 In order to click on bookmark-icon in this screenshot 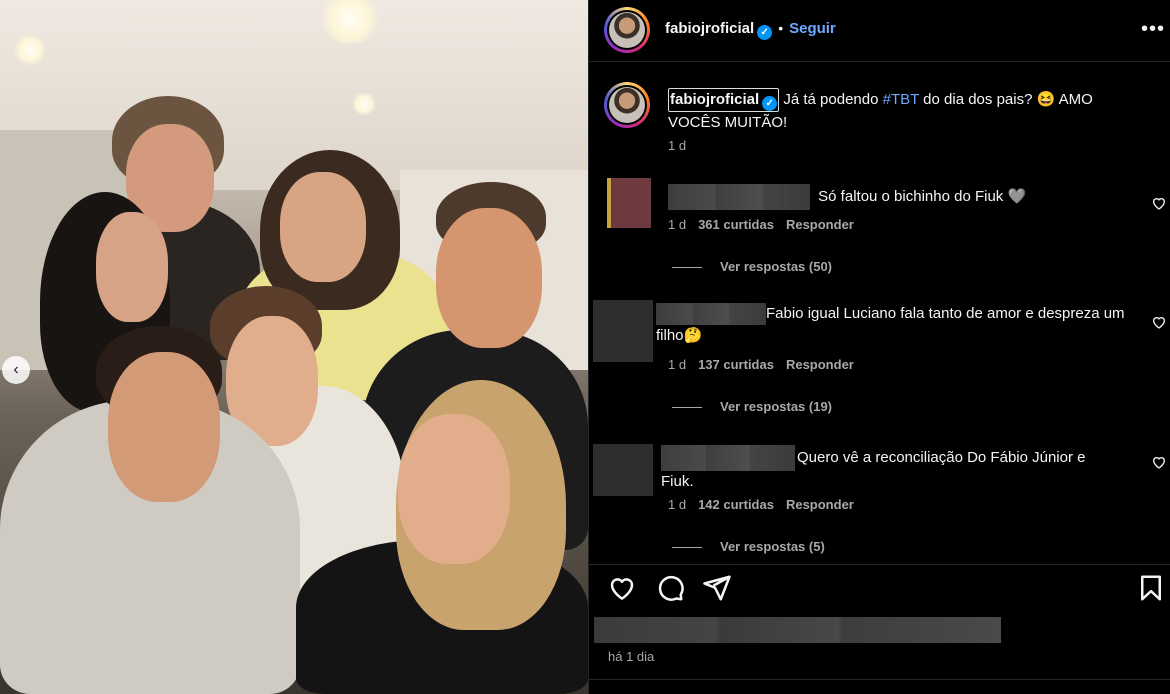, I will do `click(1151, 588)`.